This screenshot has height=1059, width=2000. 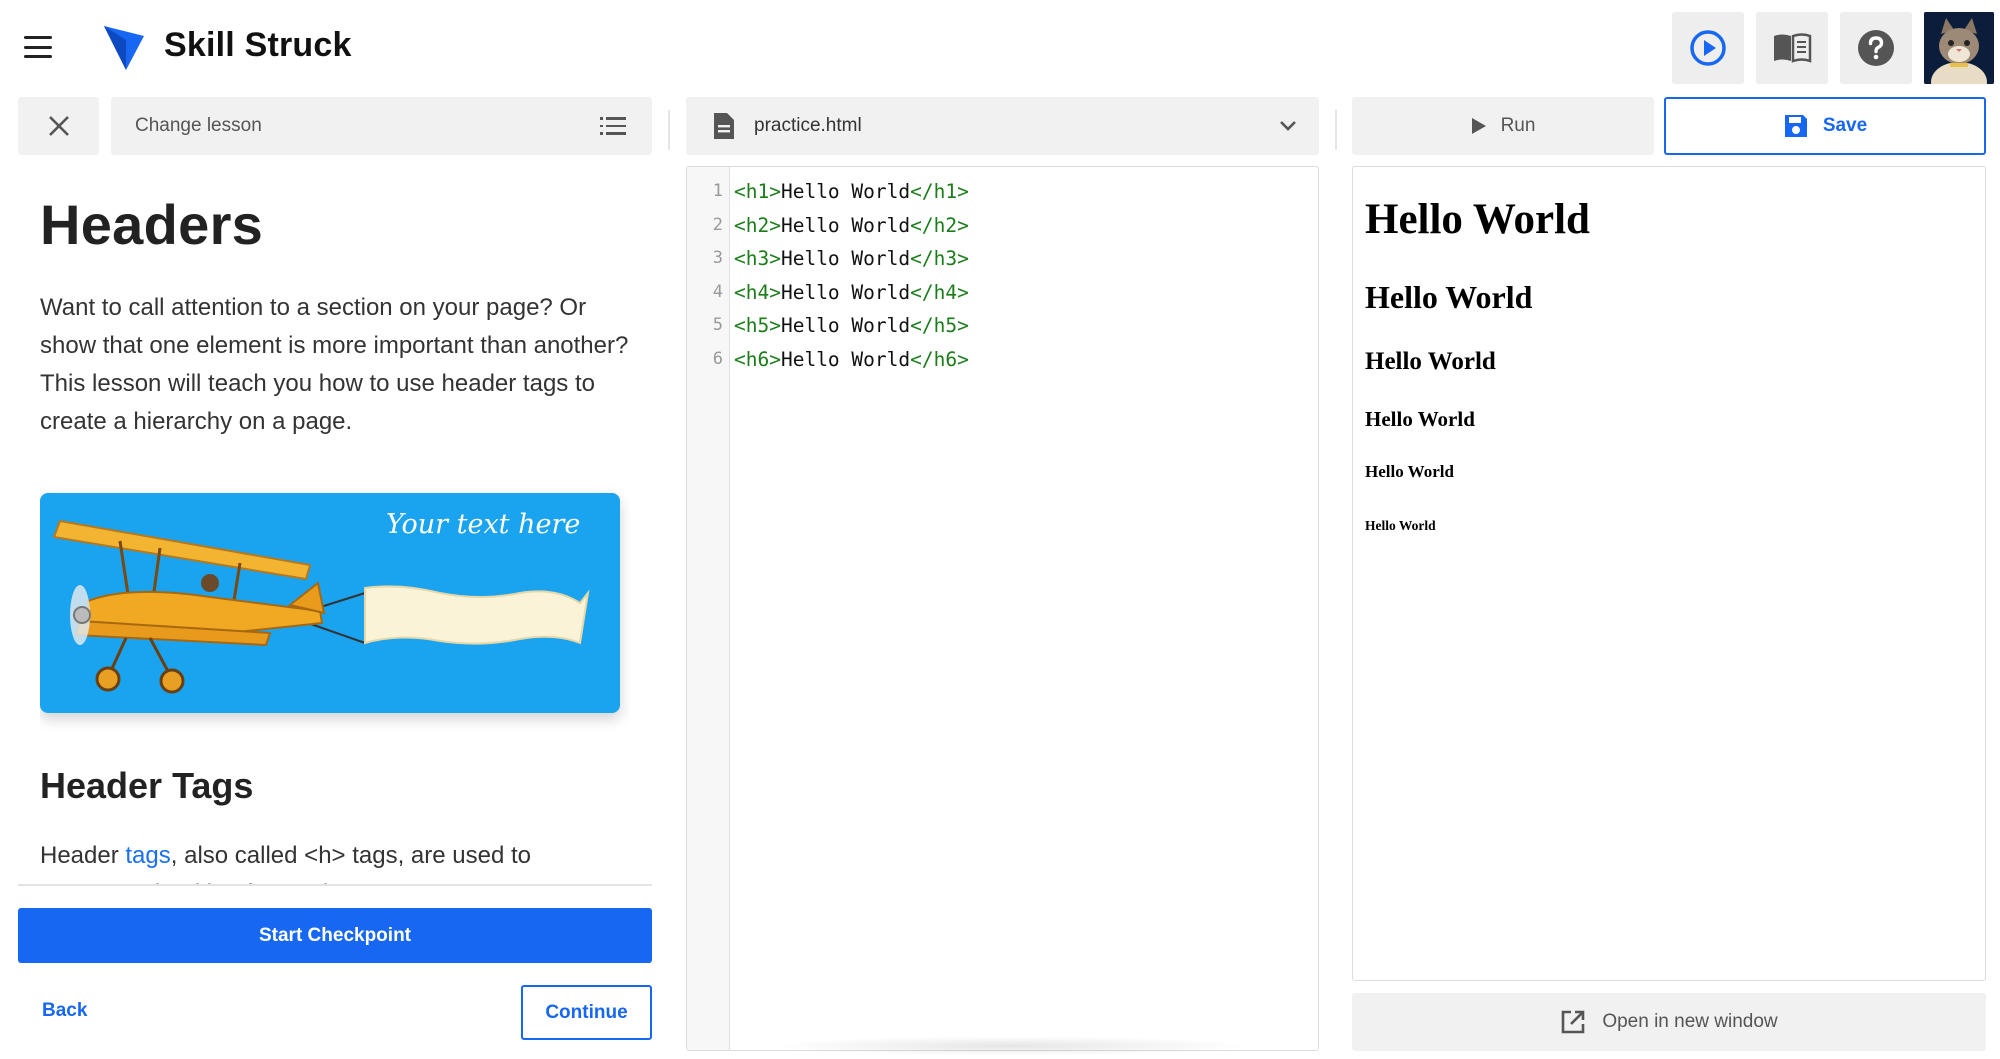 I want to click on change-lesson-button: Change lesson, so click(x=381, y=126).